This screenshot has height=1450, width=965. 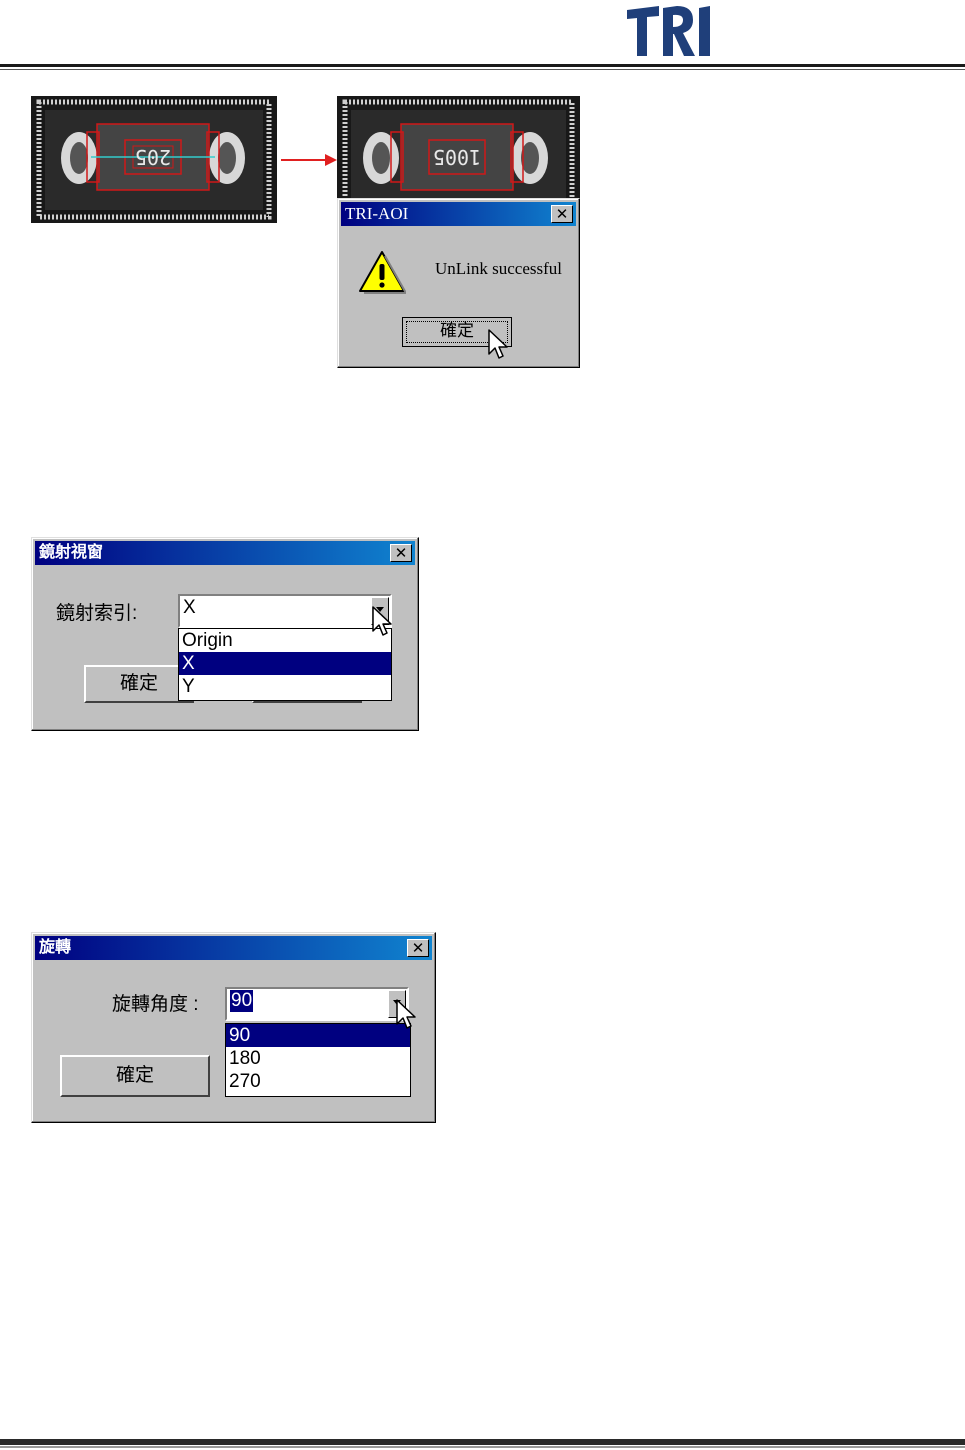 I want to click on header-divider-thin, so click(x=482, y=69).